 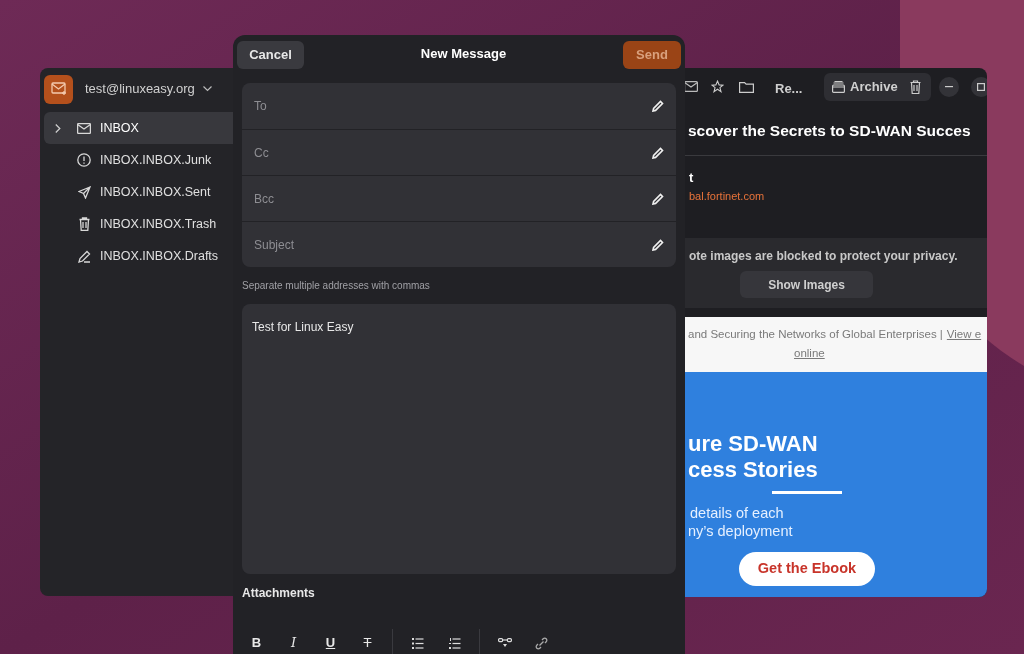 I want to click on bold-button: B, so click(x=256, y=641).